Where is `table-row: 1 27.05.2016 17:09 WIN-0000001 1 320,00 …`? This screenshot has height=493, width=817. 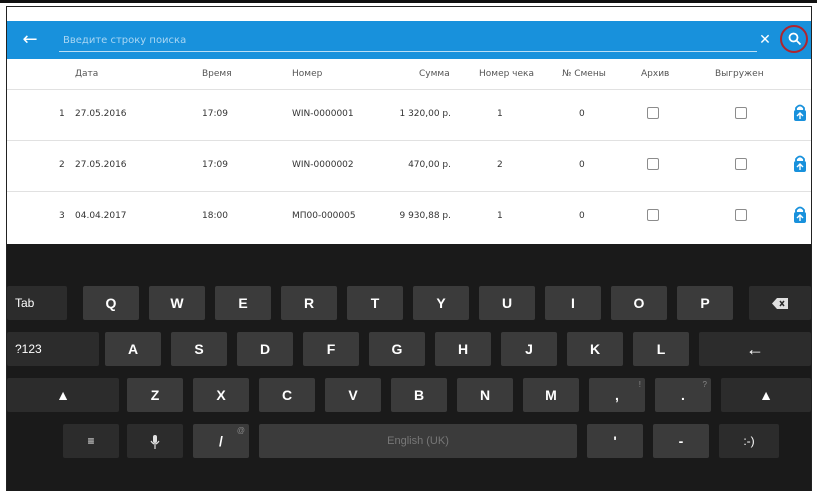 table-row: 1 27.05.2016 17:09 WIN-0000001 1 320,00 … is located at coordinates (409, 114).